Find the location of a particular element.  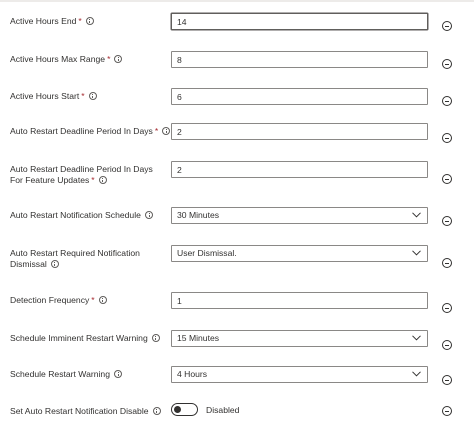

setting-label: Active Hours End * is located at coordinates (90, 21).